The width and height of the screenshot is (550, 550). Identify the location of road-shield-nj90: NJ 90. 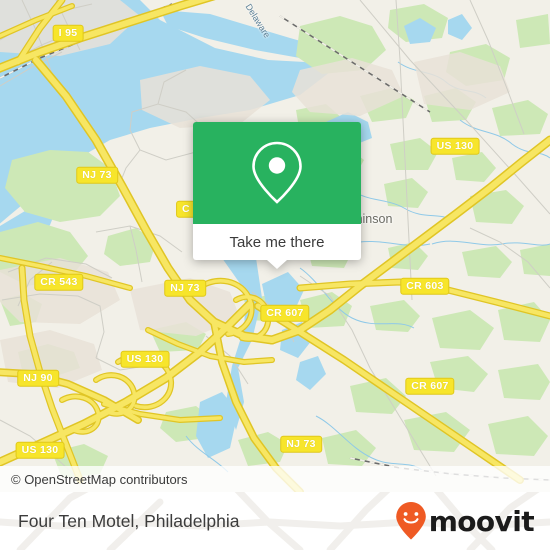
(38, 378).